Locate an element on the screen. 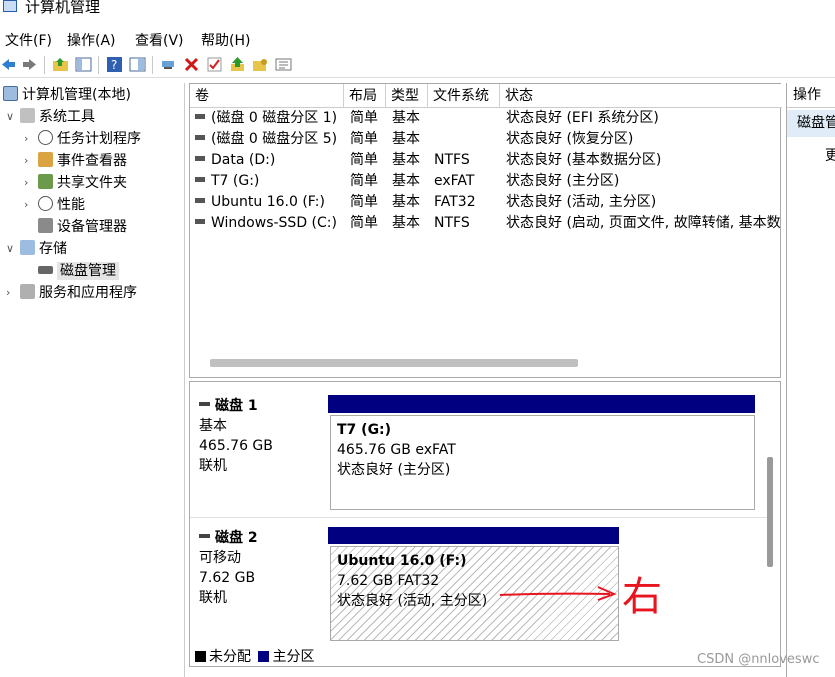 The width and height of the screenshot is (835, 677). partition-t7-detail: 465.76 GB exFAT is located at coordinates (396, 450).